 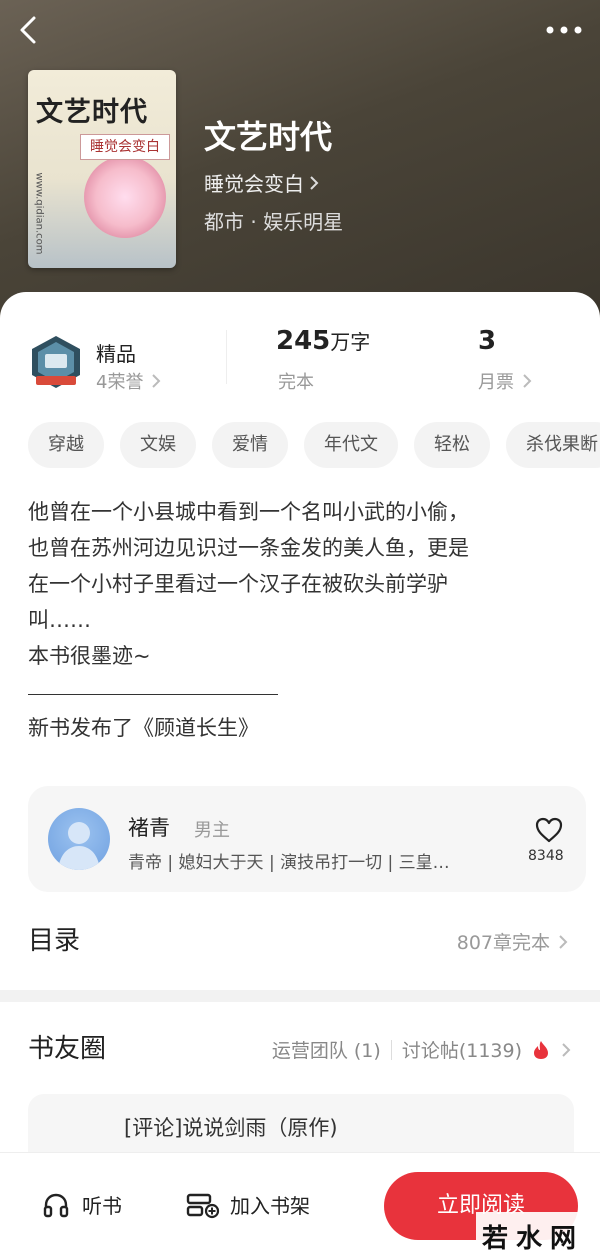 What do you see at coordinates (533, 1239) in the screenshot?
I see `watermark-text: 若水网` at bounding box center [533, 1239].